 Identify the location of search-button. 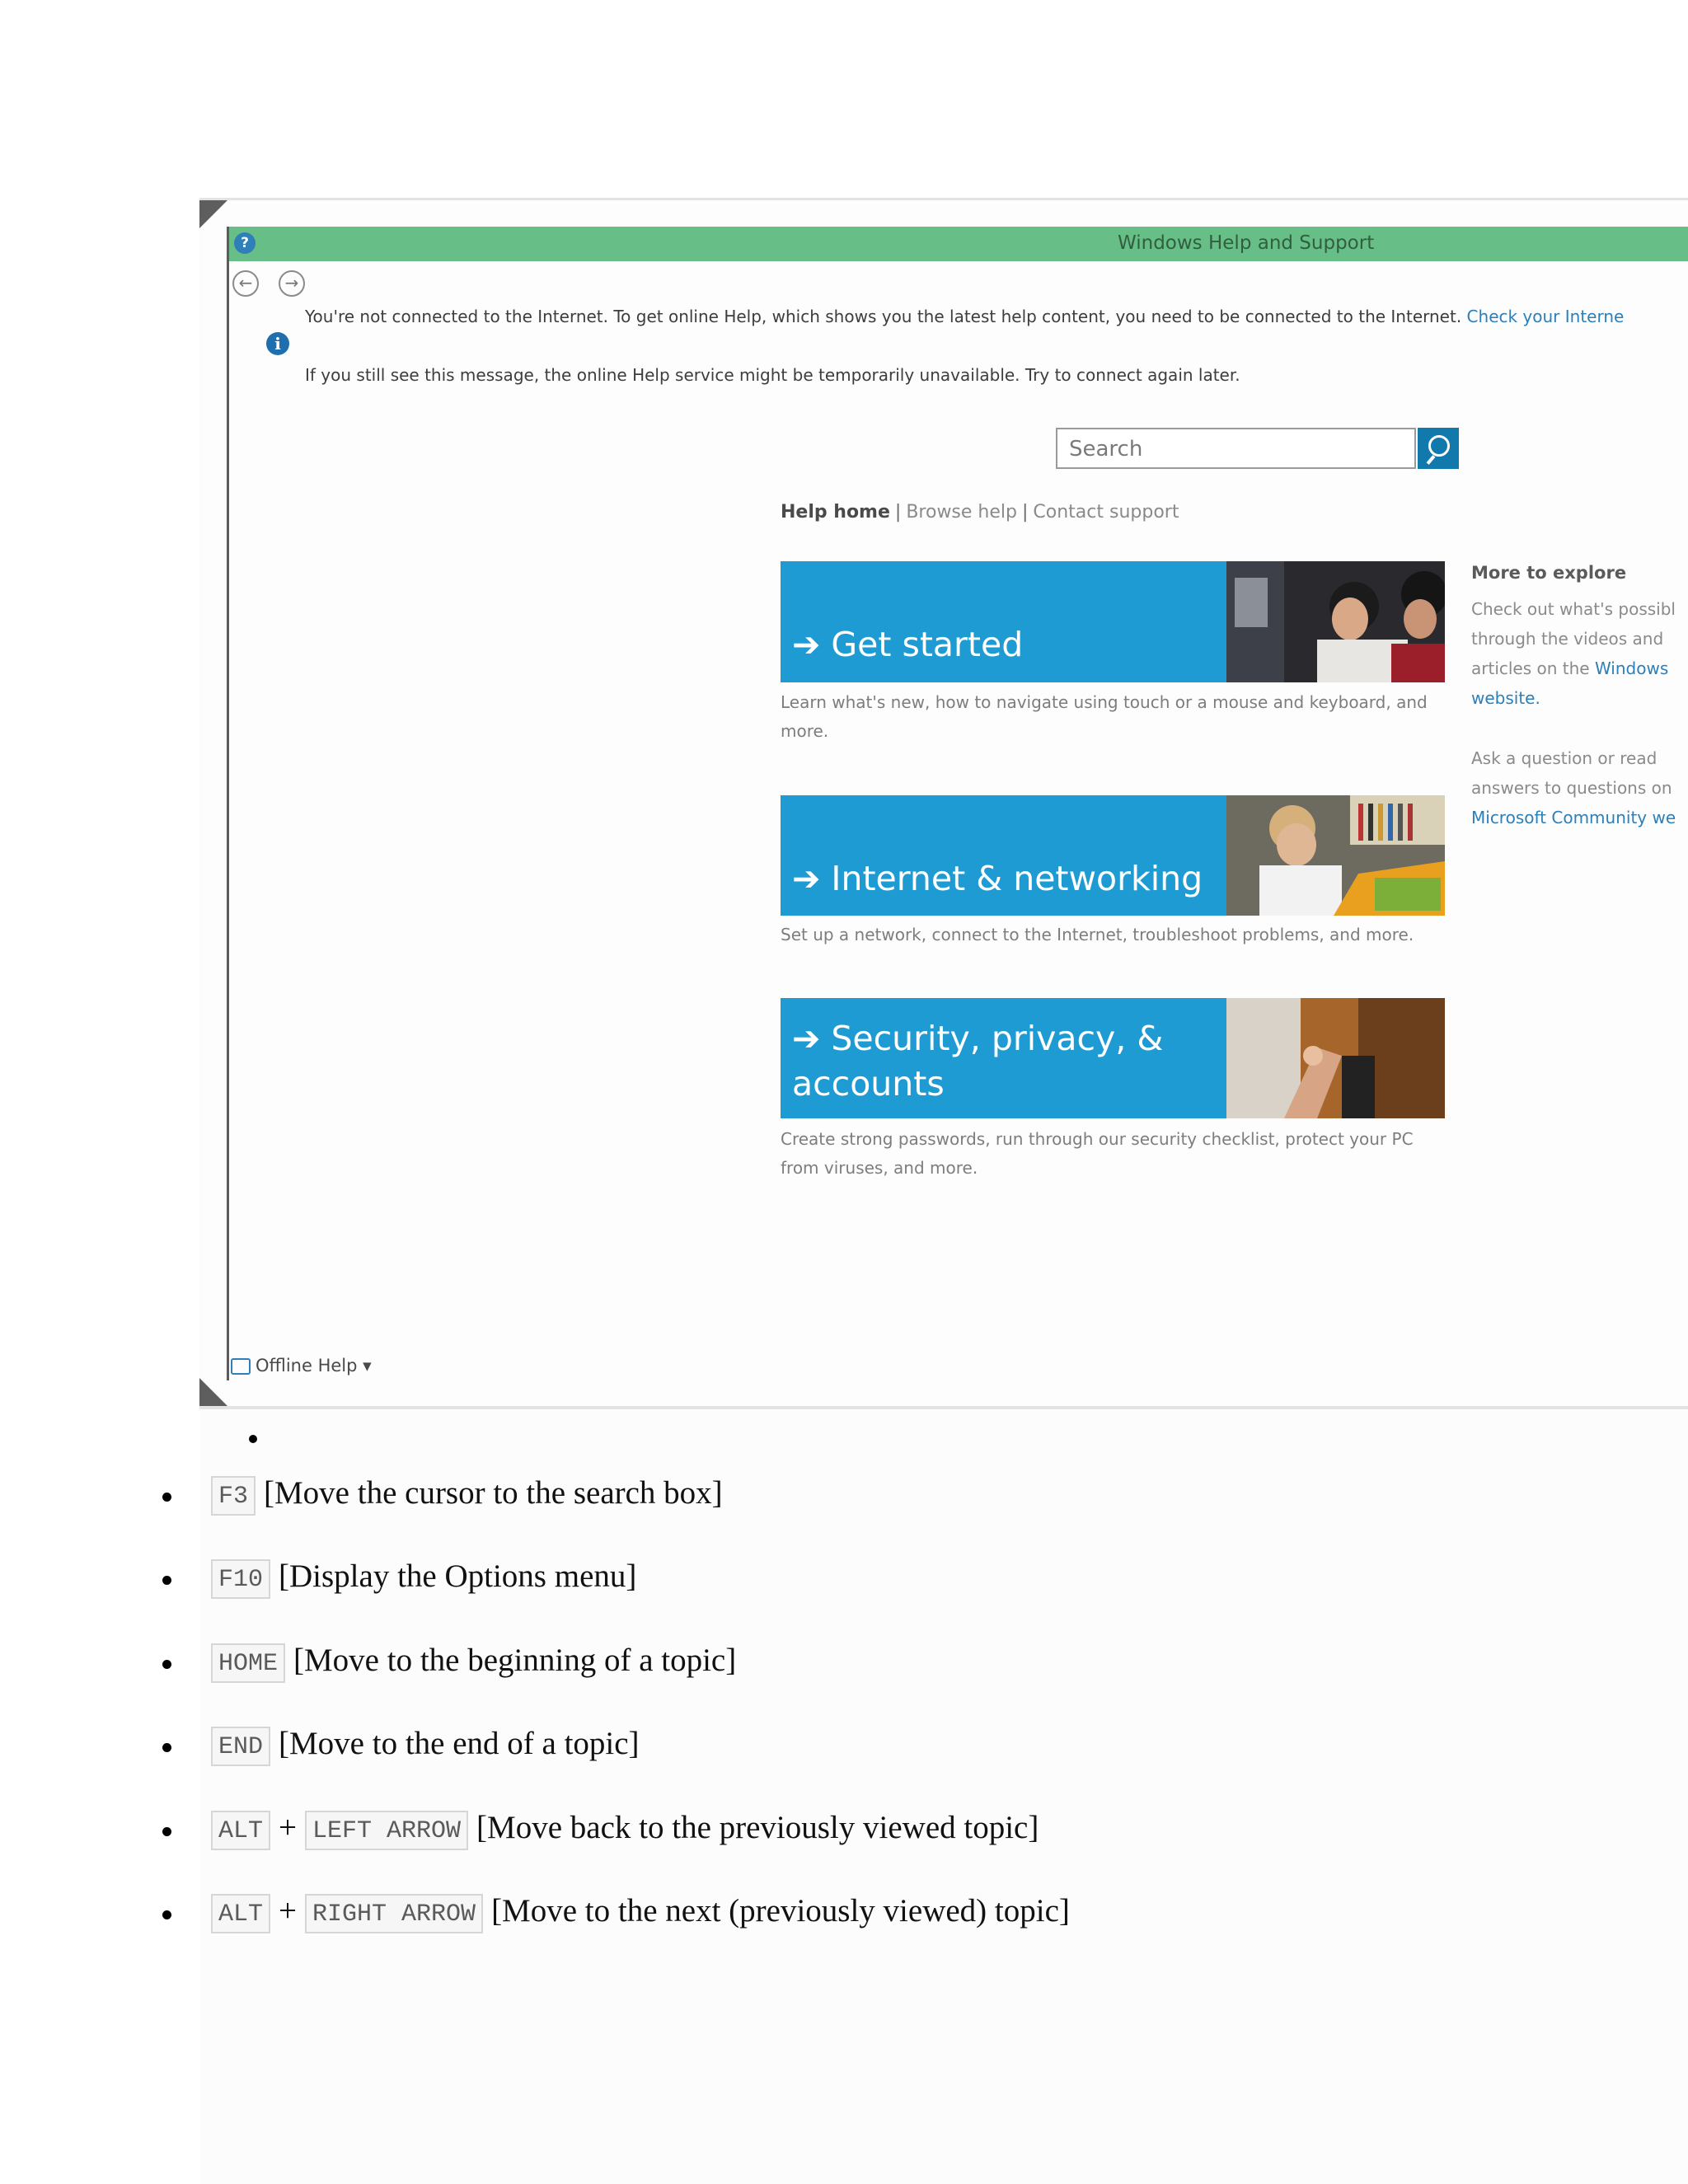
(1439, 448).